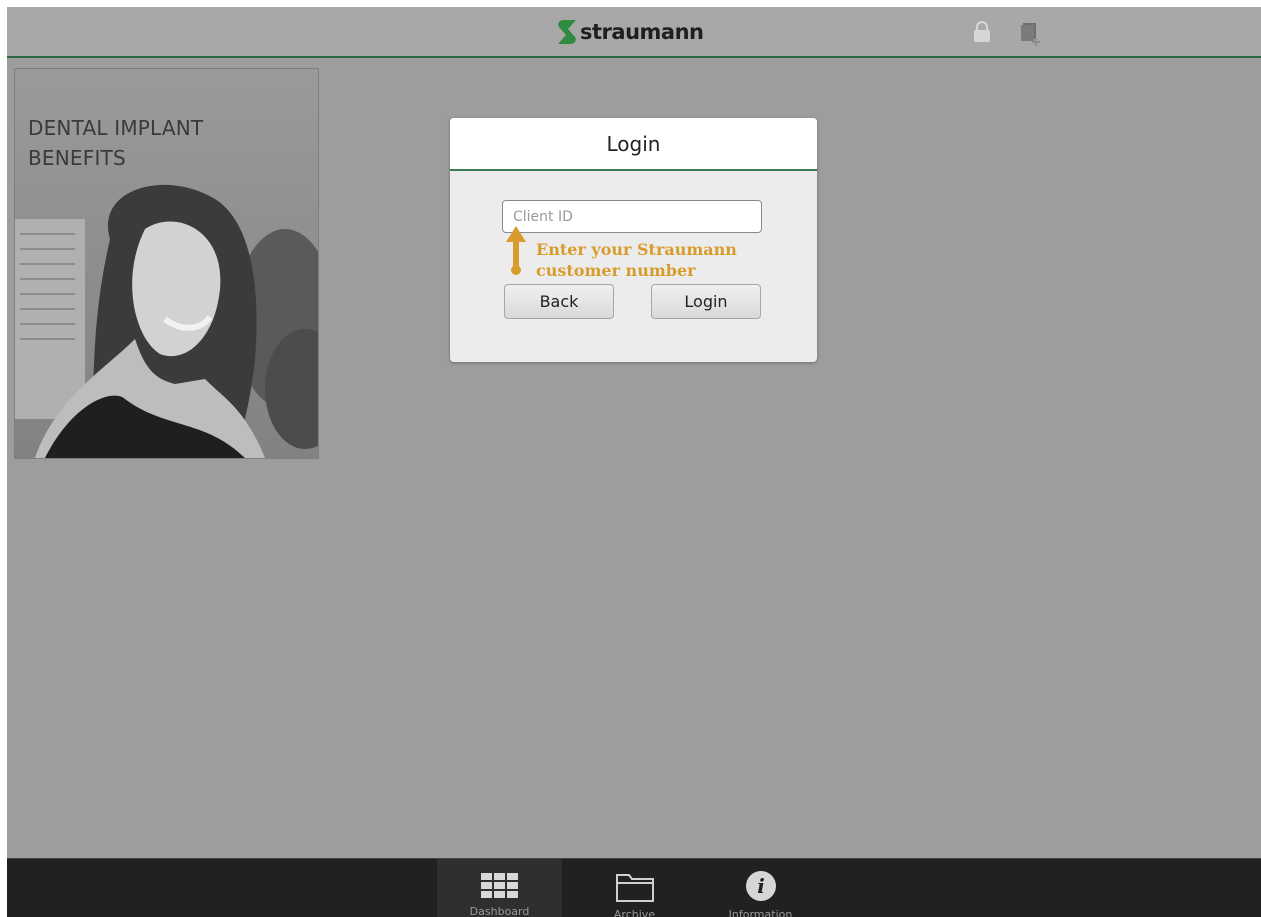  What do you see at coordinates (166, 263) in the screenshot?
I see `promo-card: DENTAL IMPLANT BENEFITS` at bounding box center [166, 263].